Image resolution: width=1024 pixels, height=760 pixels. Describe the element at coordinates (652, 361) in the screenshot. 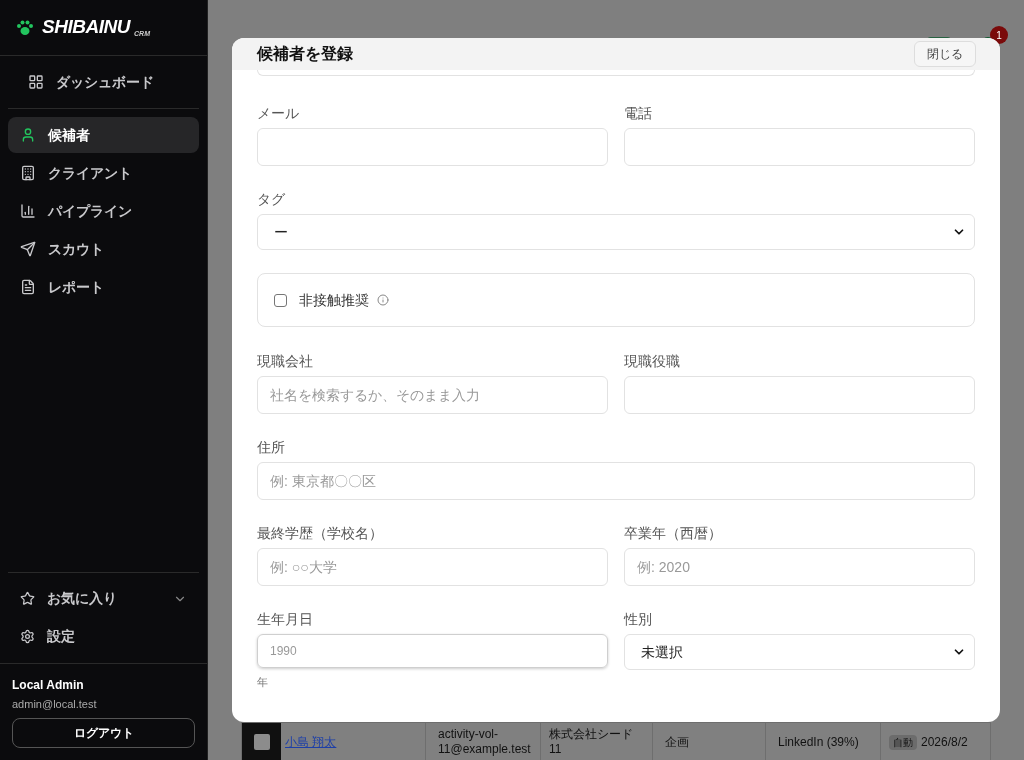

I see `field-label: 現職役職` at that location.